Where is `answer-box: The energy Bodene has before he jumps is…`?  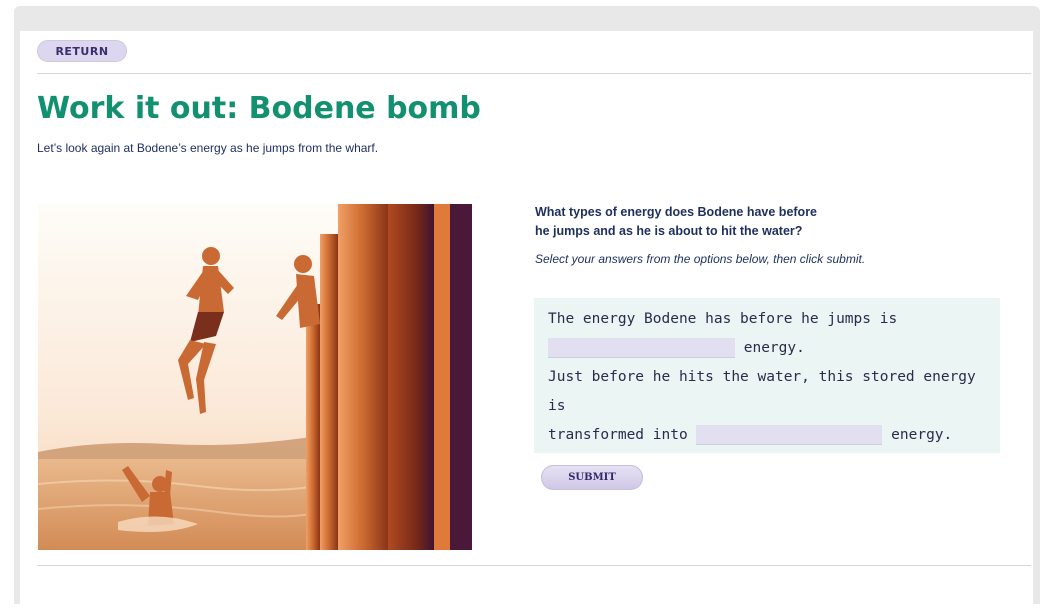 answer-box: The energy Bodene has before he jumps is… is located at coordinates (767, 375).